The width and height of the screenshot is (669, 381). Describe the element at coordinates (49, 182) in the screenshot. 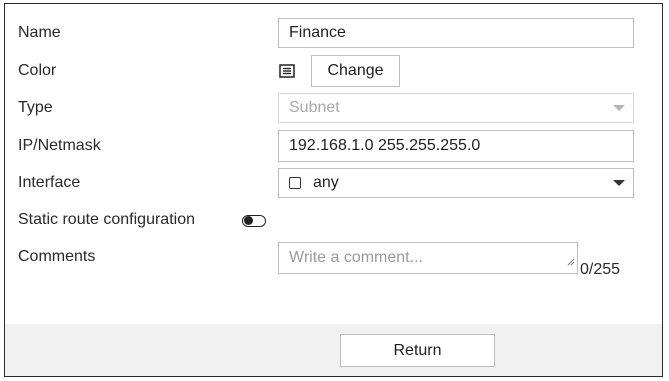

I see `interface-label: Interface` at that location.